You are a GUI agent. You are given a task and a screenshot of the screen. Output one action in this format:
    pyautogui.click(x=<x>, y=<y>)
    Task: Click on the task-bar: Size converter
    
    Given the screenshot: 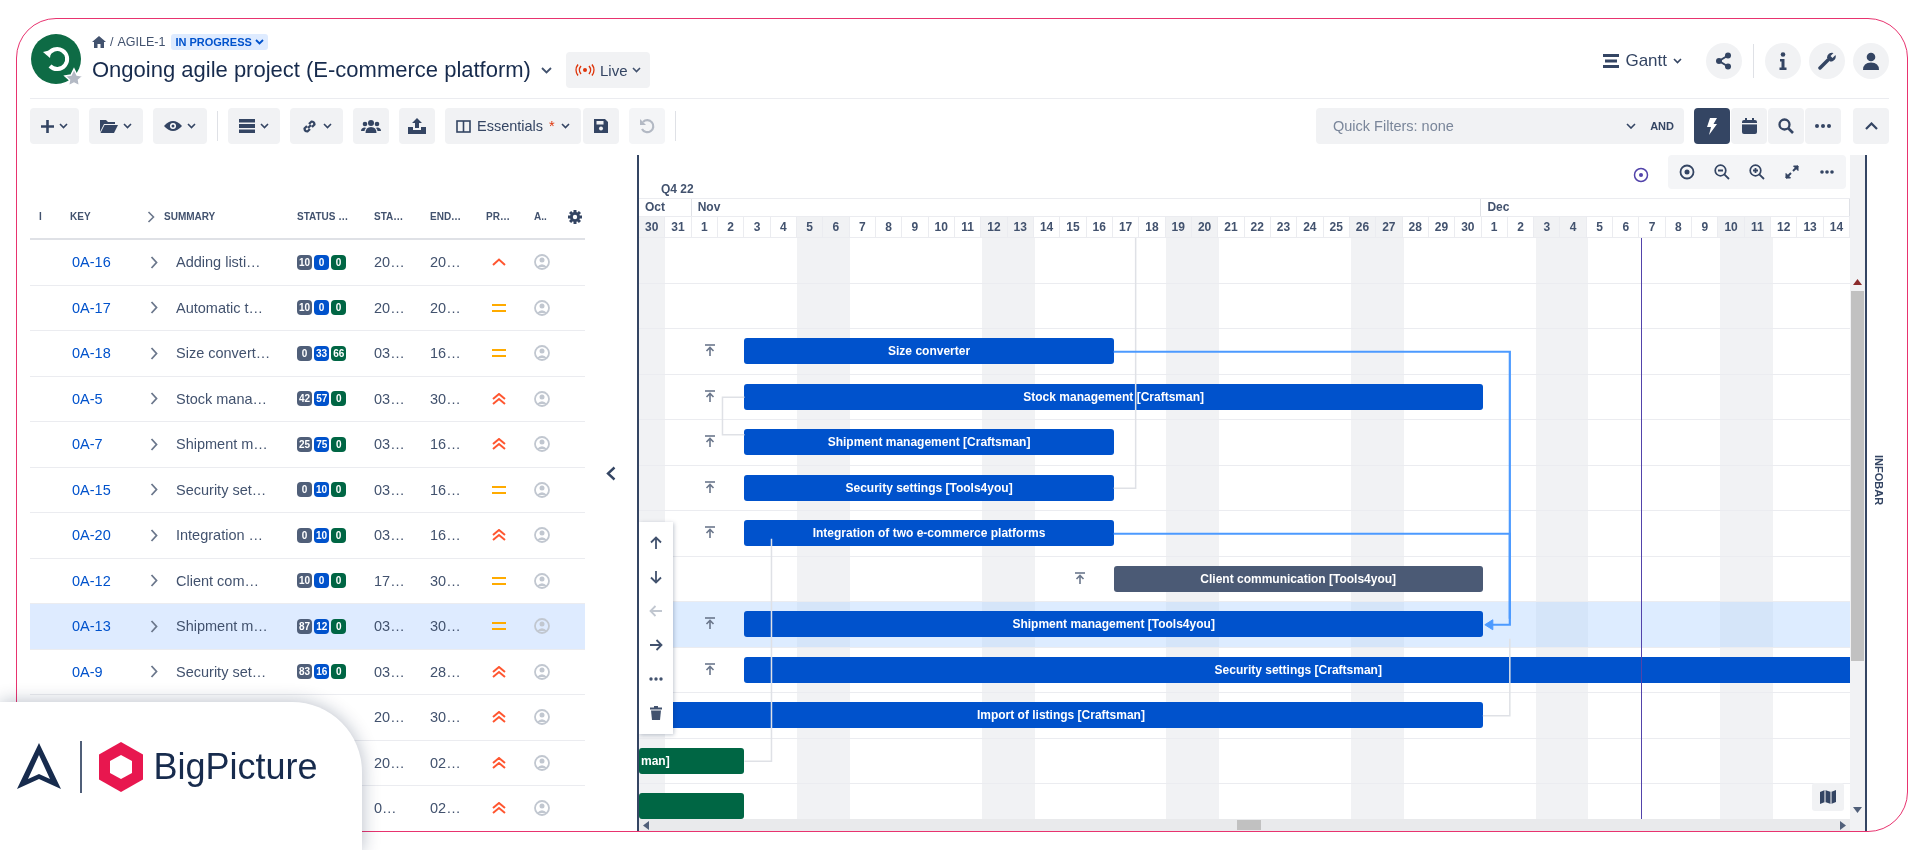 What is the action you would take?
    pyautogui.click(x=929, y=351)
    